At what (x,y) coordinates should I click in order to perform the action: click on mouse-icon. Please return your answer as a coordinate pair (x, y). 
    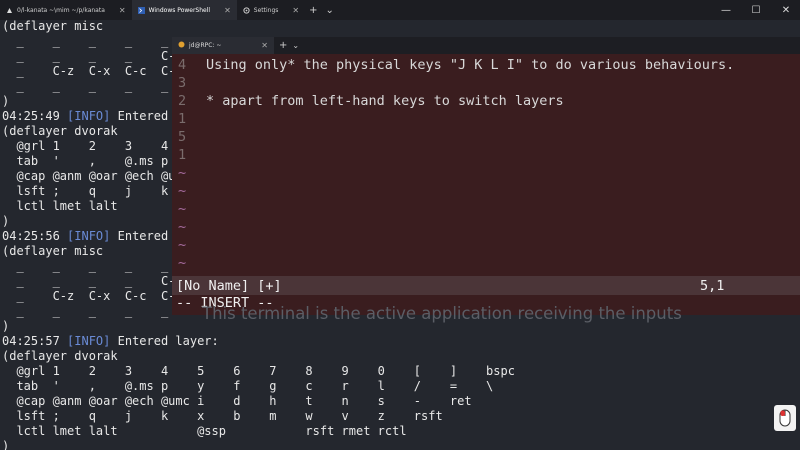
    Looking at the image, I should click on (785, 418).